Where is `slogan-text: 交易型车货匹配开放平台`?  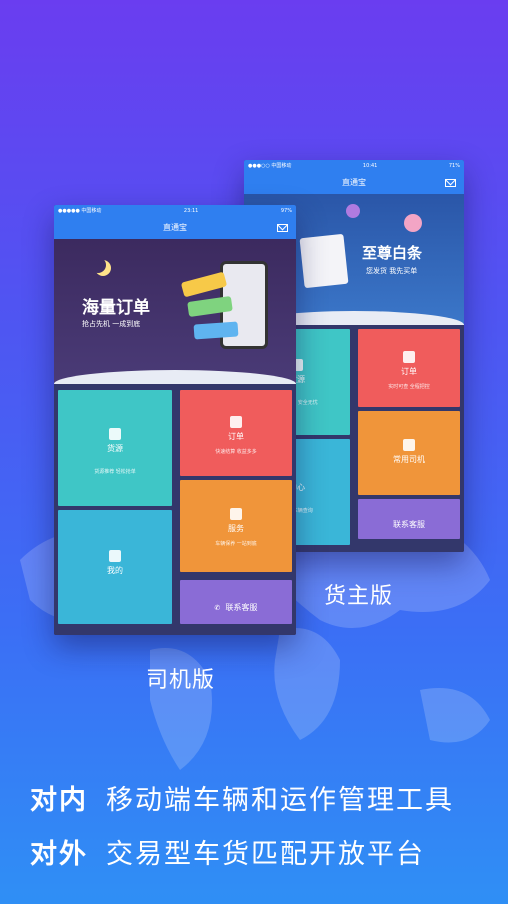 slogan-text: 交易型车货匹配开放平台 is located at coordinates (265, 854).